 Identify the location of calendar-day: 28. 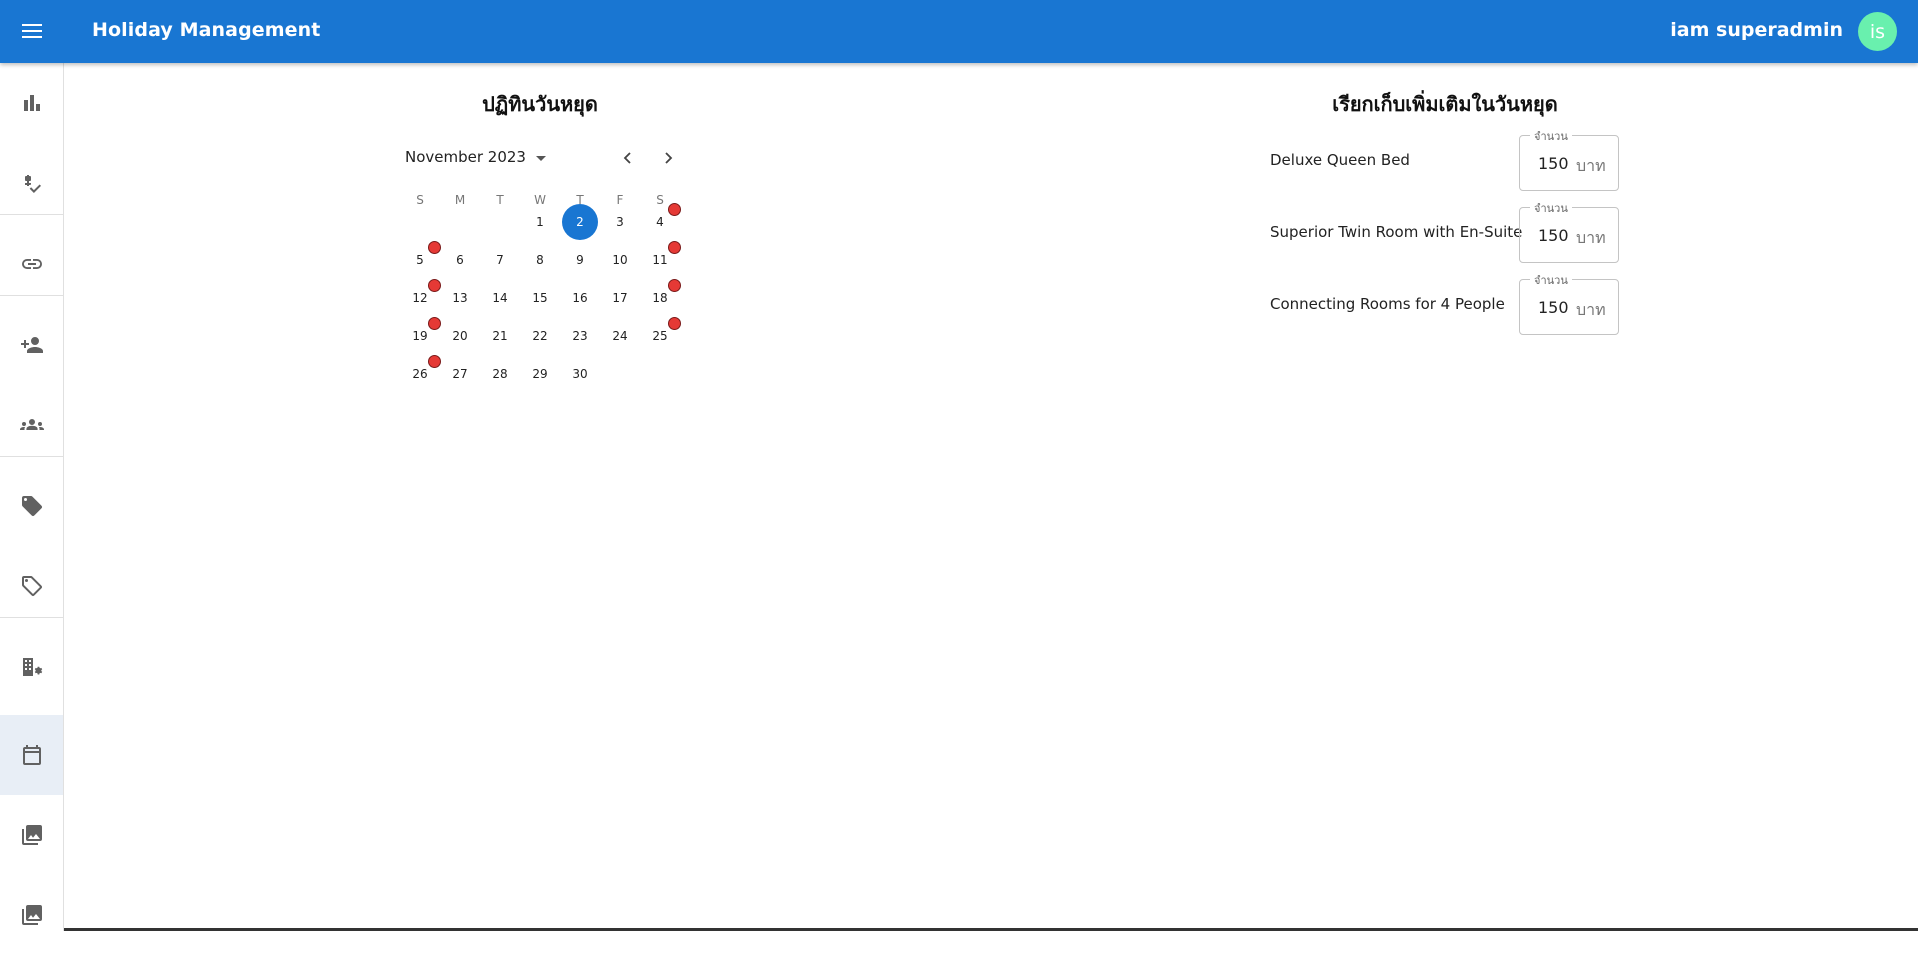
(500, 374).